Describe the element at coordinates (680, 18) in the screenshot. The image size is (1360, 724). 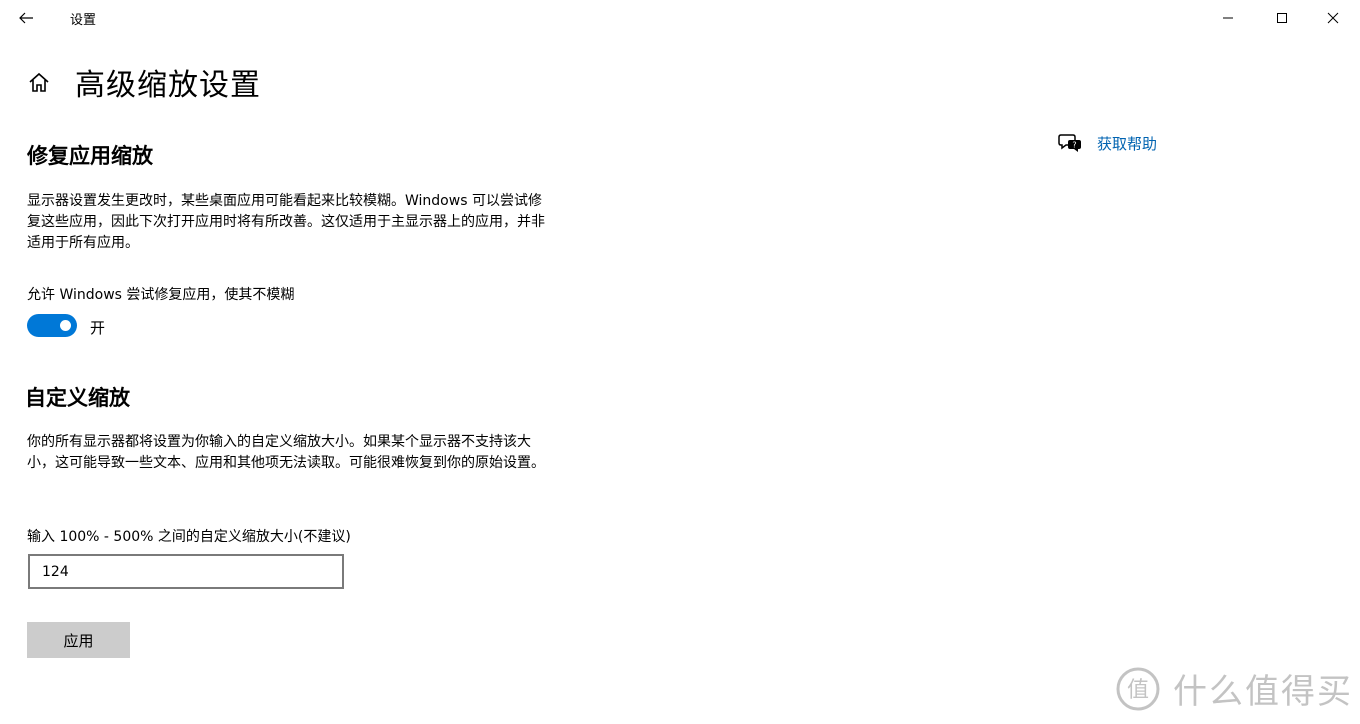
I see `title-bar: 设置` at that location.